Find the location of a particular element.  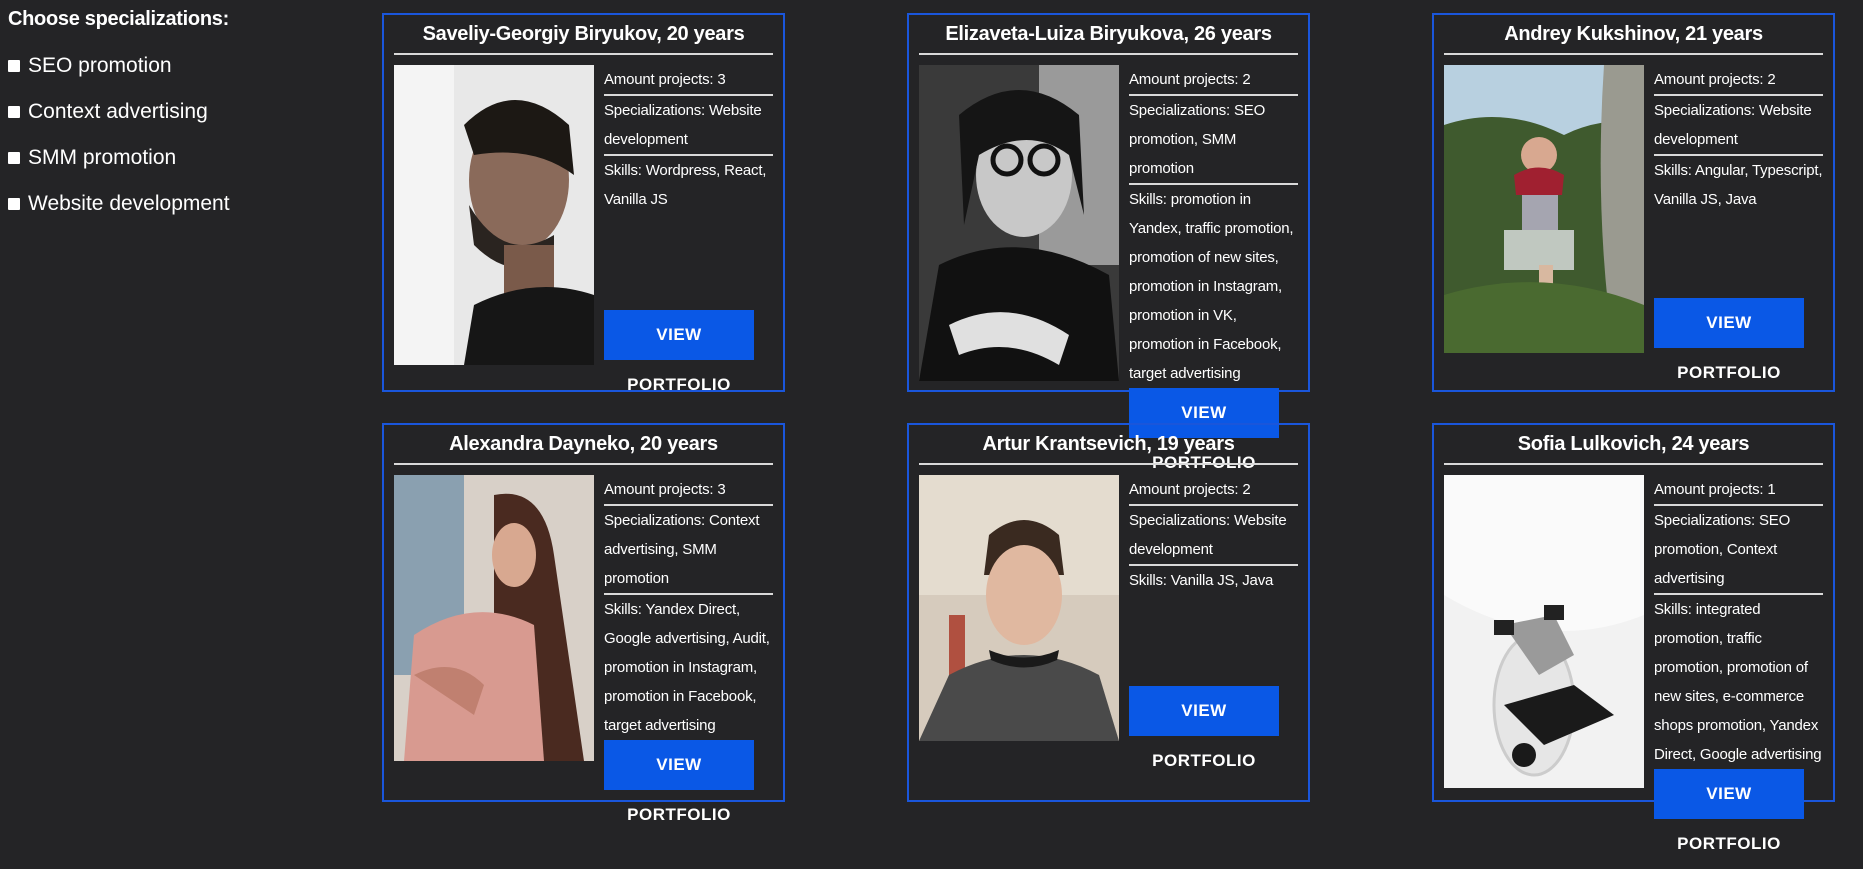

specialist-name: Artur Krantsevich, 19 years is located at coordinates (1108, 445).